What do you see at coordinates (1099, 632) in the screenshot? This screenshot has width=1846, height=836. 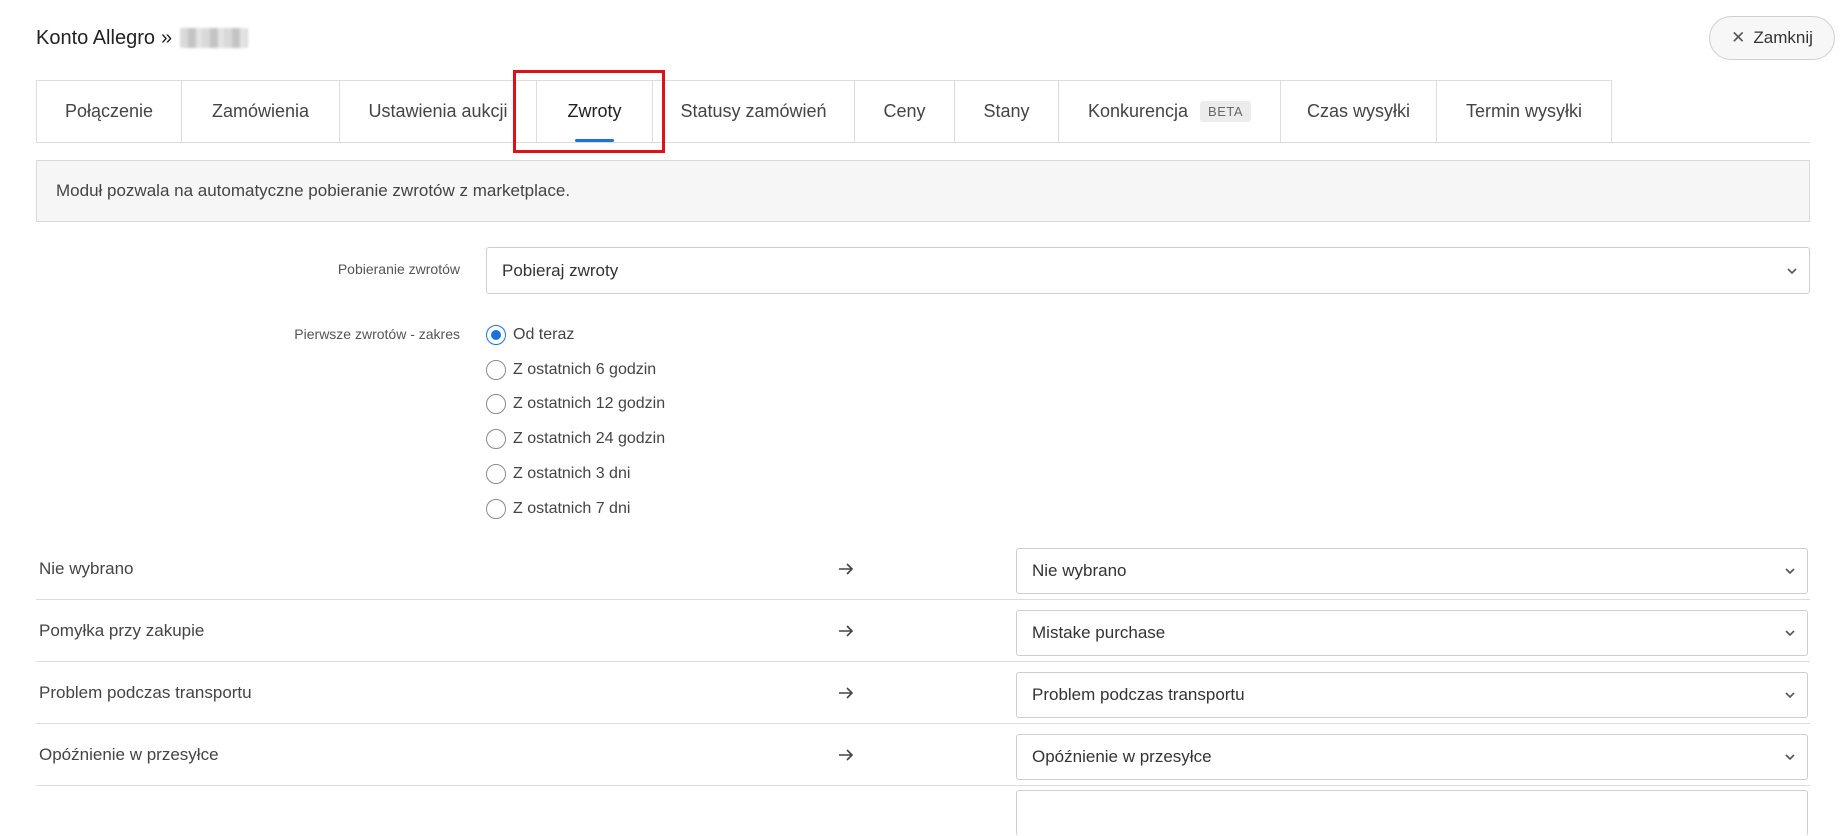 I see `mapping-target-value: Mistake purchase` at bounding box center [1099, 632].